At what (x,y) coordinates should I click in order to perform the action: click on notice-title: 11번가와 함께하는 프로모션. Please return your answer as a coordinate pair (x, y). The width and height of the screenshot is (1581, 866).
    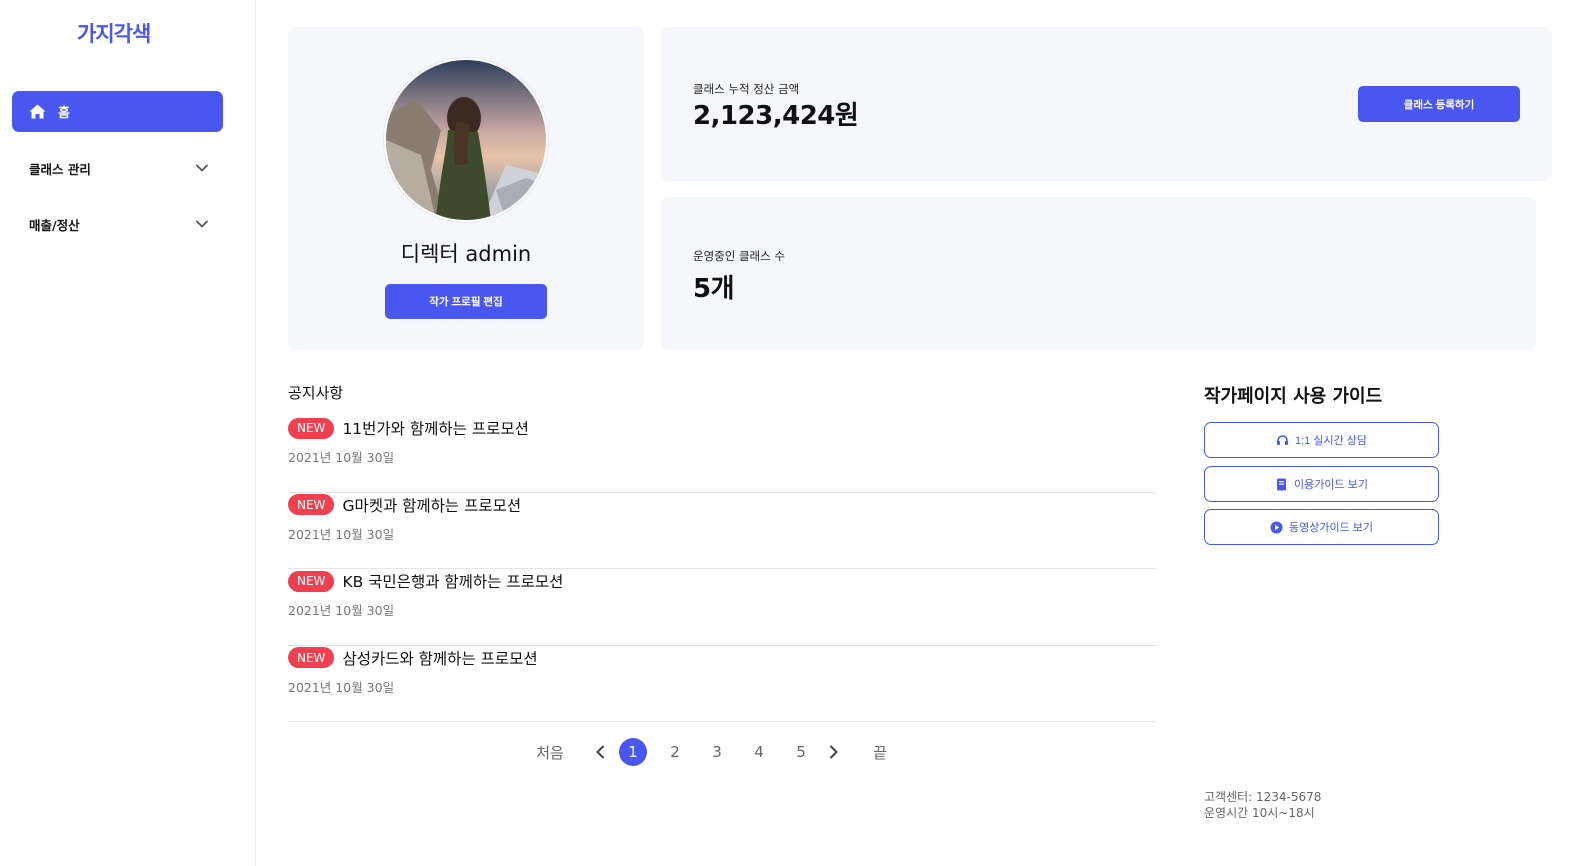
    Looking at the image, I should click on (435, 428).